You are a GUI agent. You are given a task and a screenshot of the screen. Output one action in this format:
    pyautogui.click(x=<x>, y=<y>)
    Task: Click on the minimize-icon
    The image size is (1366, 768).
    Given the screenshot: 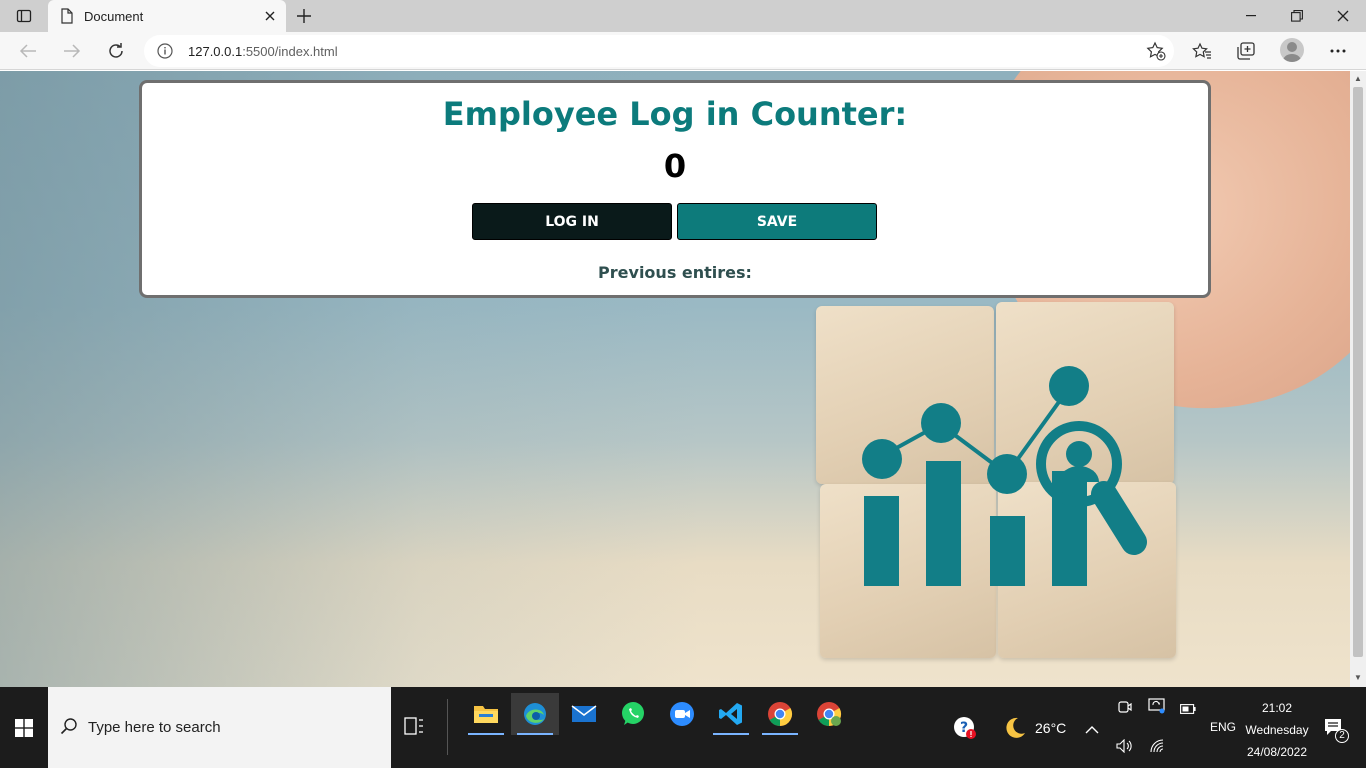 What is the action you would take?
    pyautogui.click(x=1251, y=16)
    